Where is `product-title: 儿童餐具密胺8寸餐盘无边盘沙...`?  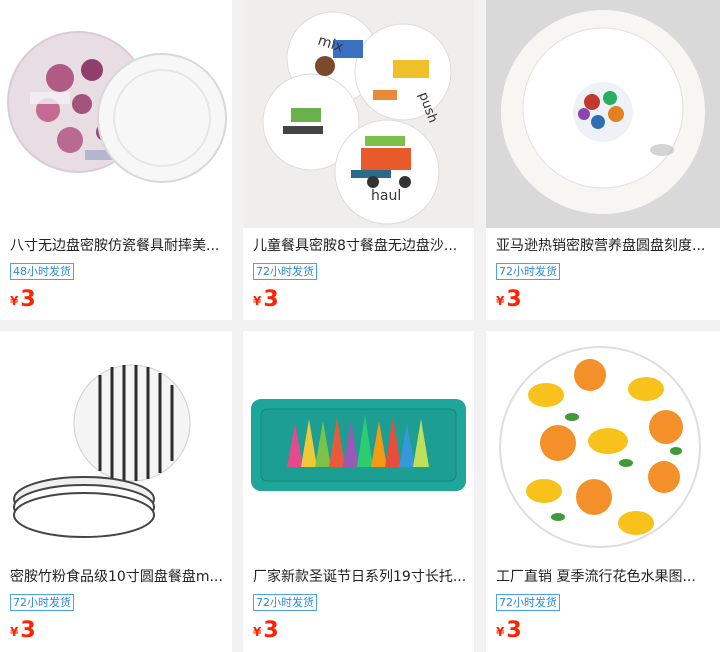 product-title: 儿童餐具密胺8寸餐盘无边盘沙... is located at coordinates (359, 245).